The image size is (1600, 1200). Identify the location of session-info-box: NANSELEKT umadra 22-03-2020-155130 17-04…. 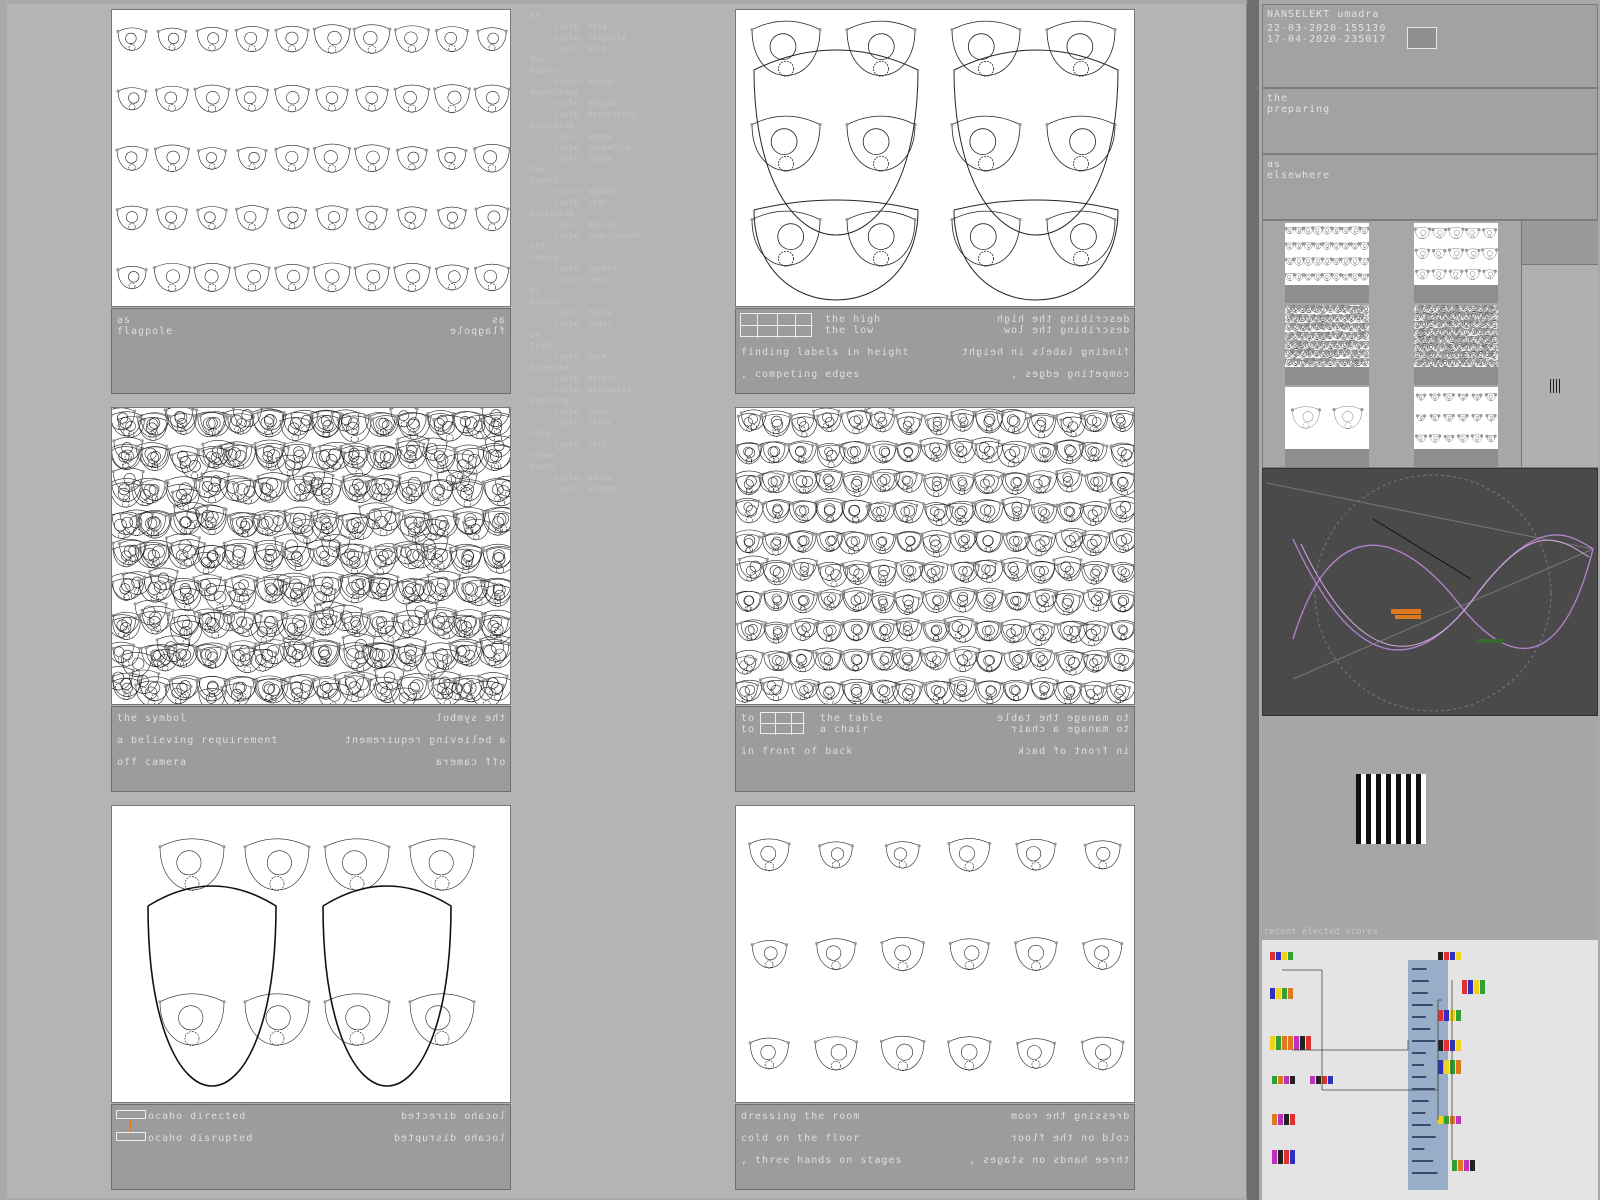
(1430, 46).